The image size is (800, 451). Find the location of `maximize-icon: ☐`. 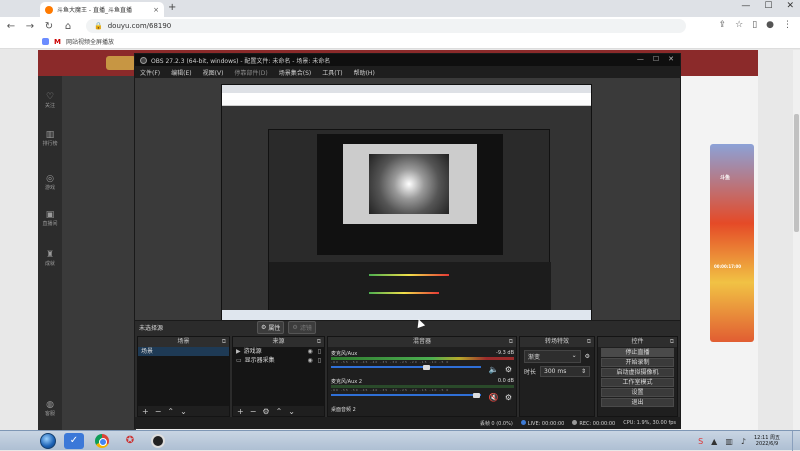

maximize-icon: ☐ is located at coordinates (768, 6).